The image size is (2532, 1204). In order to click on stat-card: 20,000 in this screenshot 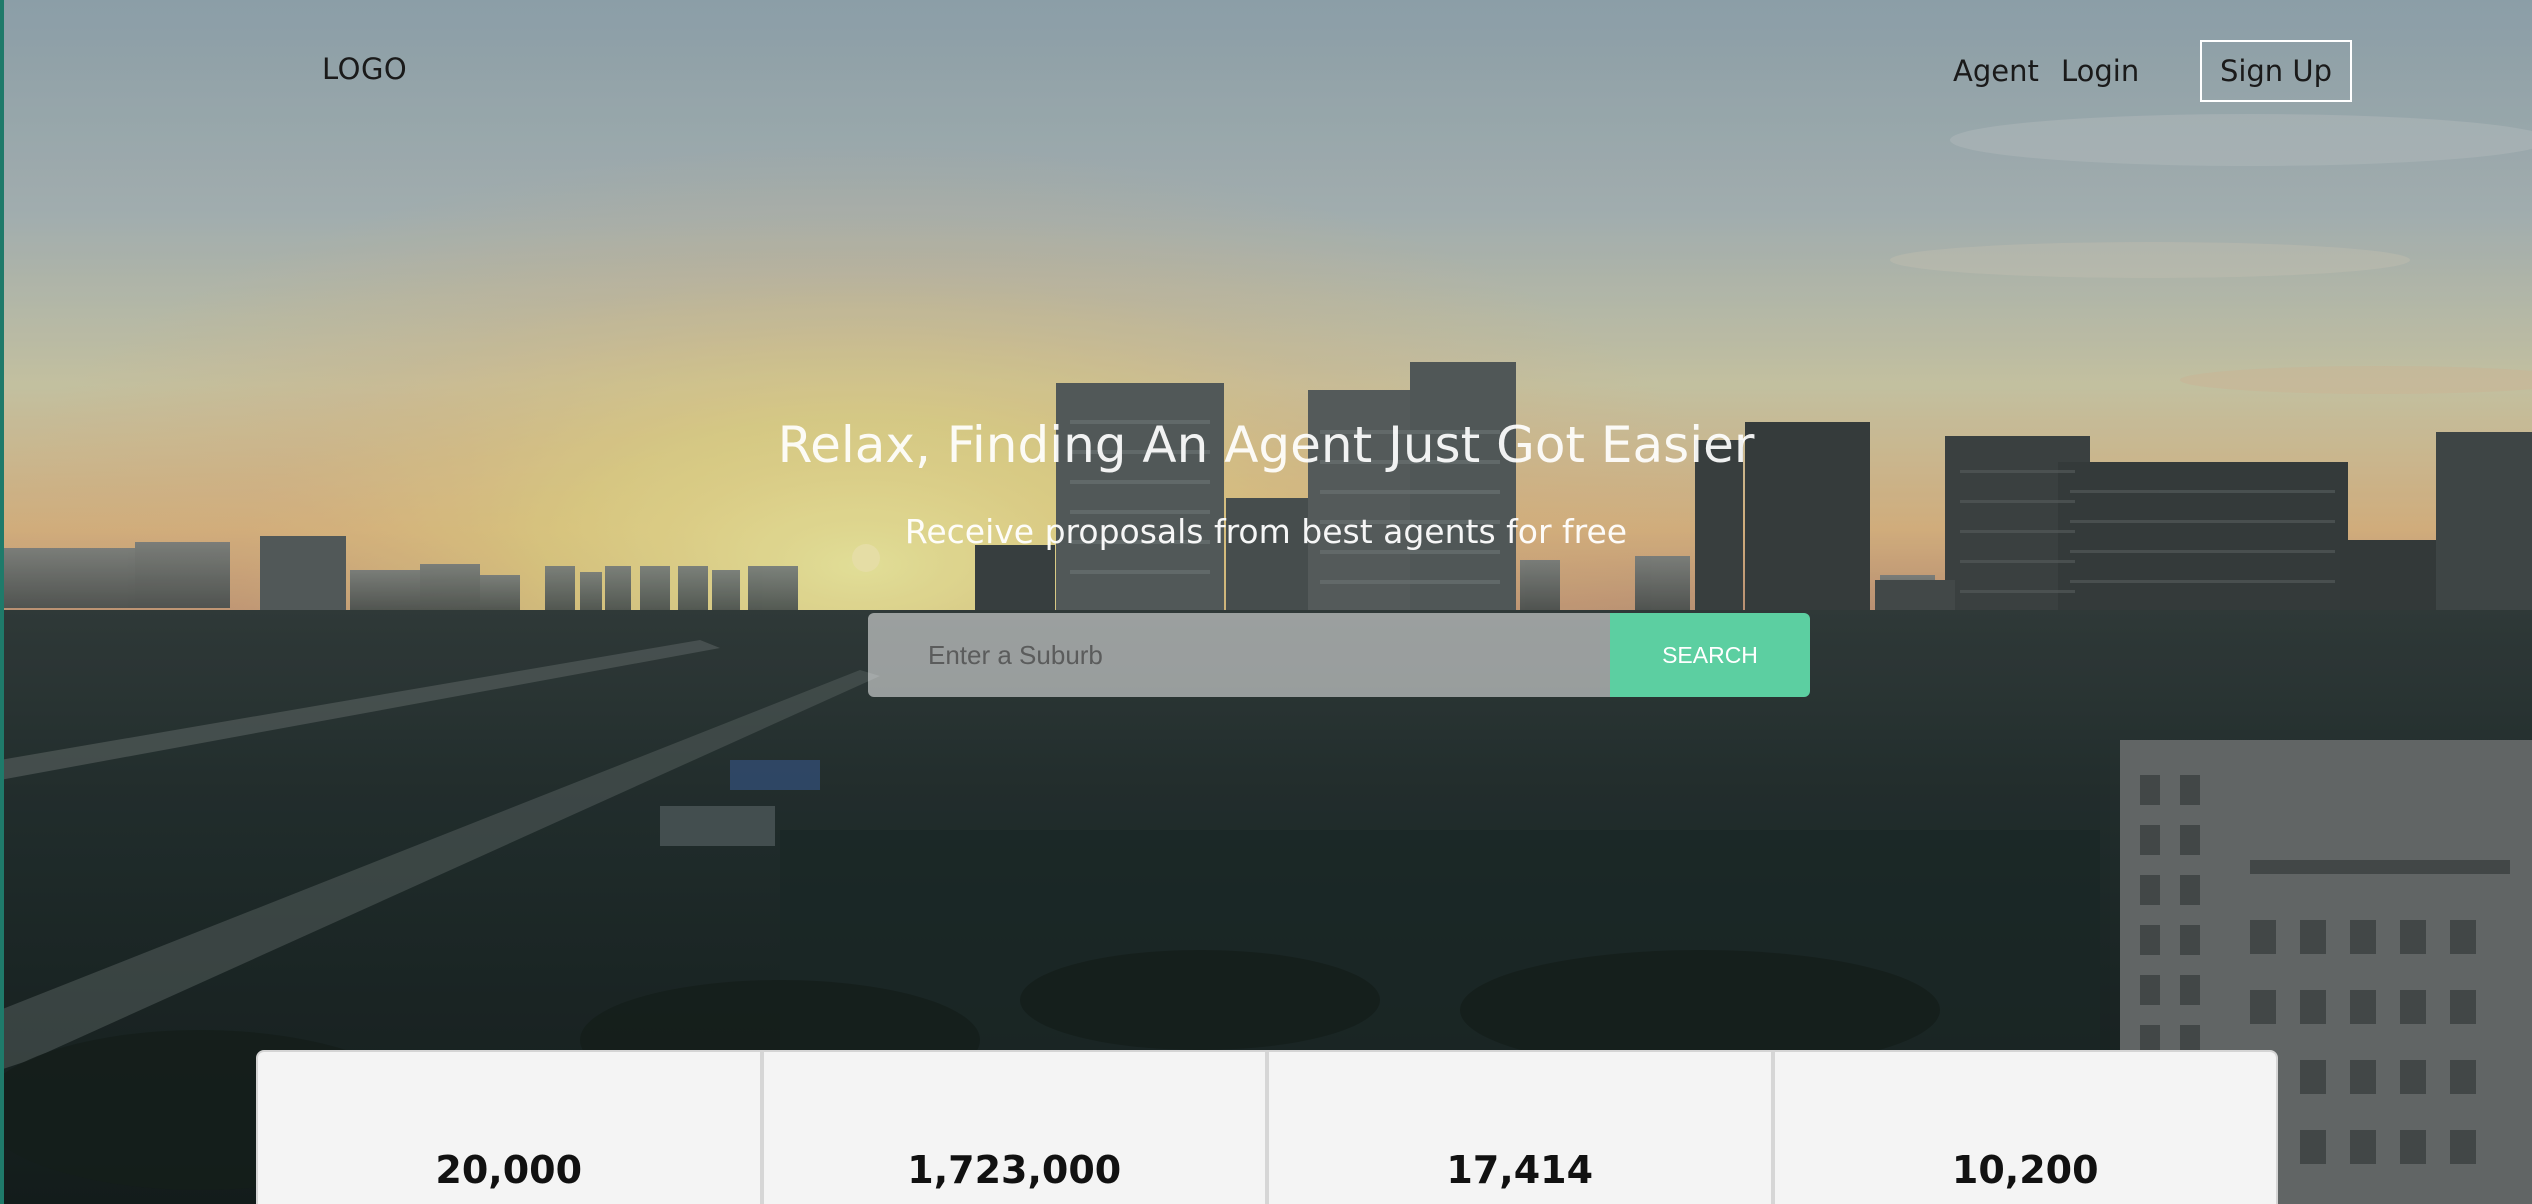, I will do `click(511, 1128)`.